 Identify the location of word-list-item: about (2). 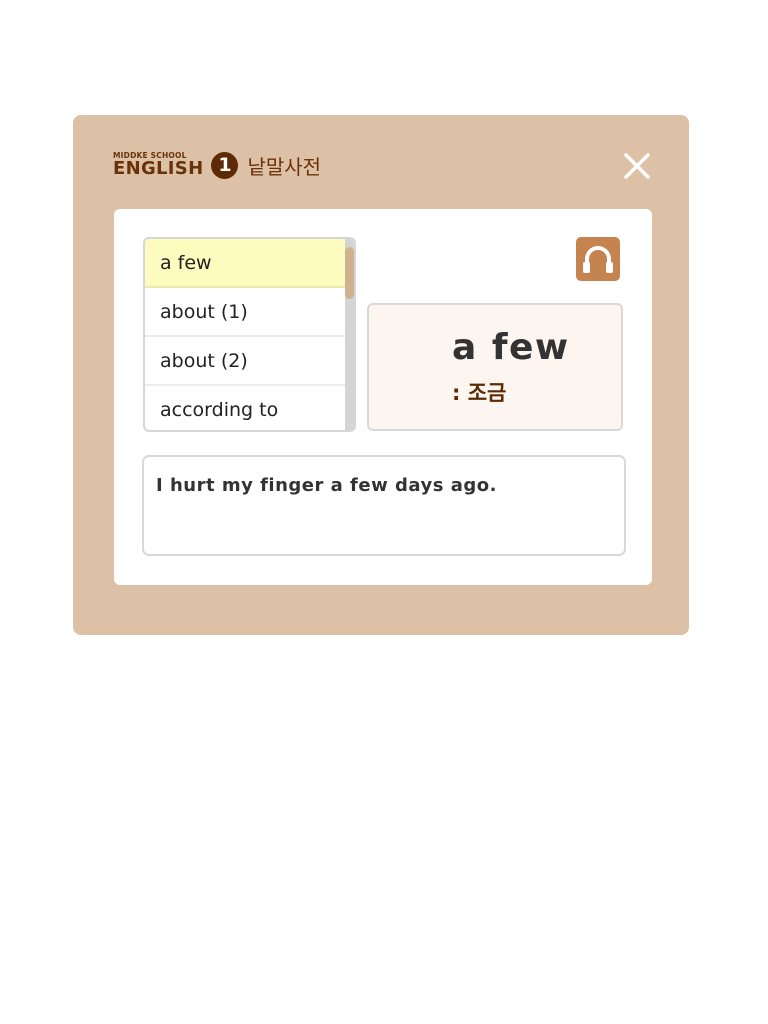
(249, 361).